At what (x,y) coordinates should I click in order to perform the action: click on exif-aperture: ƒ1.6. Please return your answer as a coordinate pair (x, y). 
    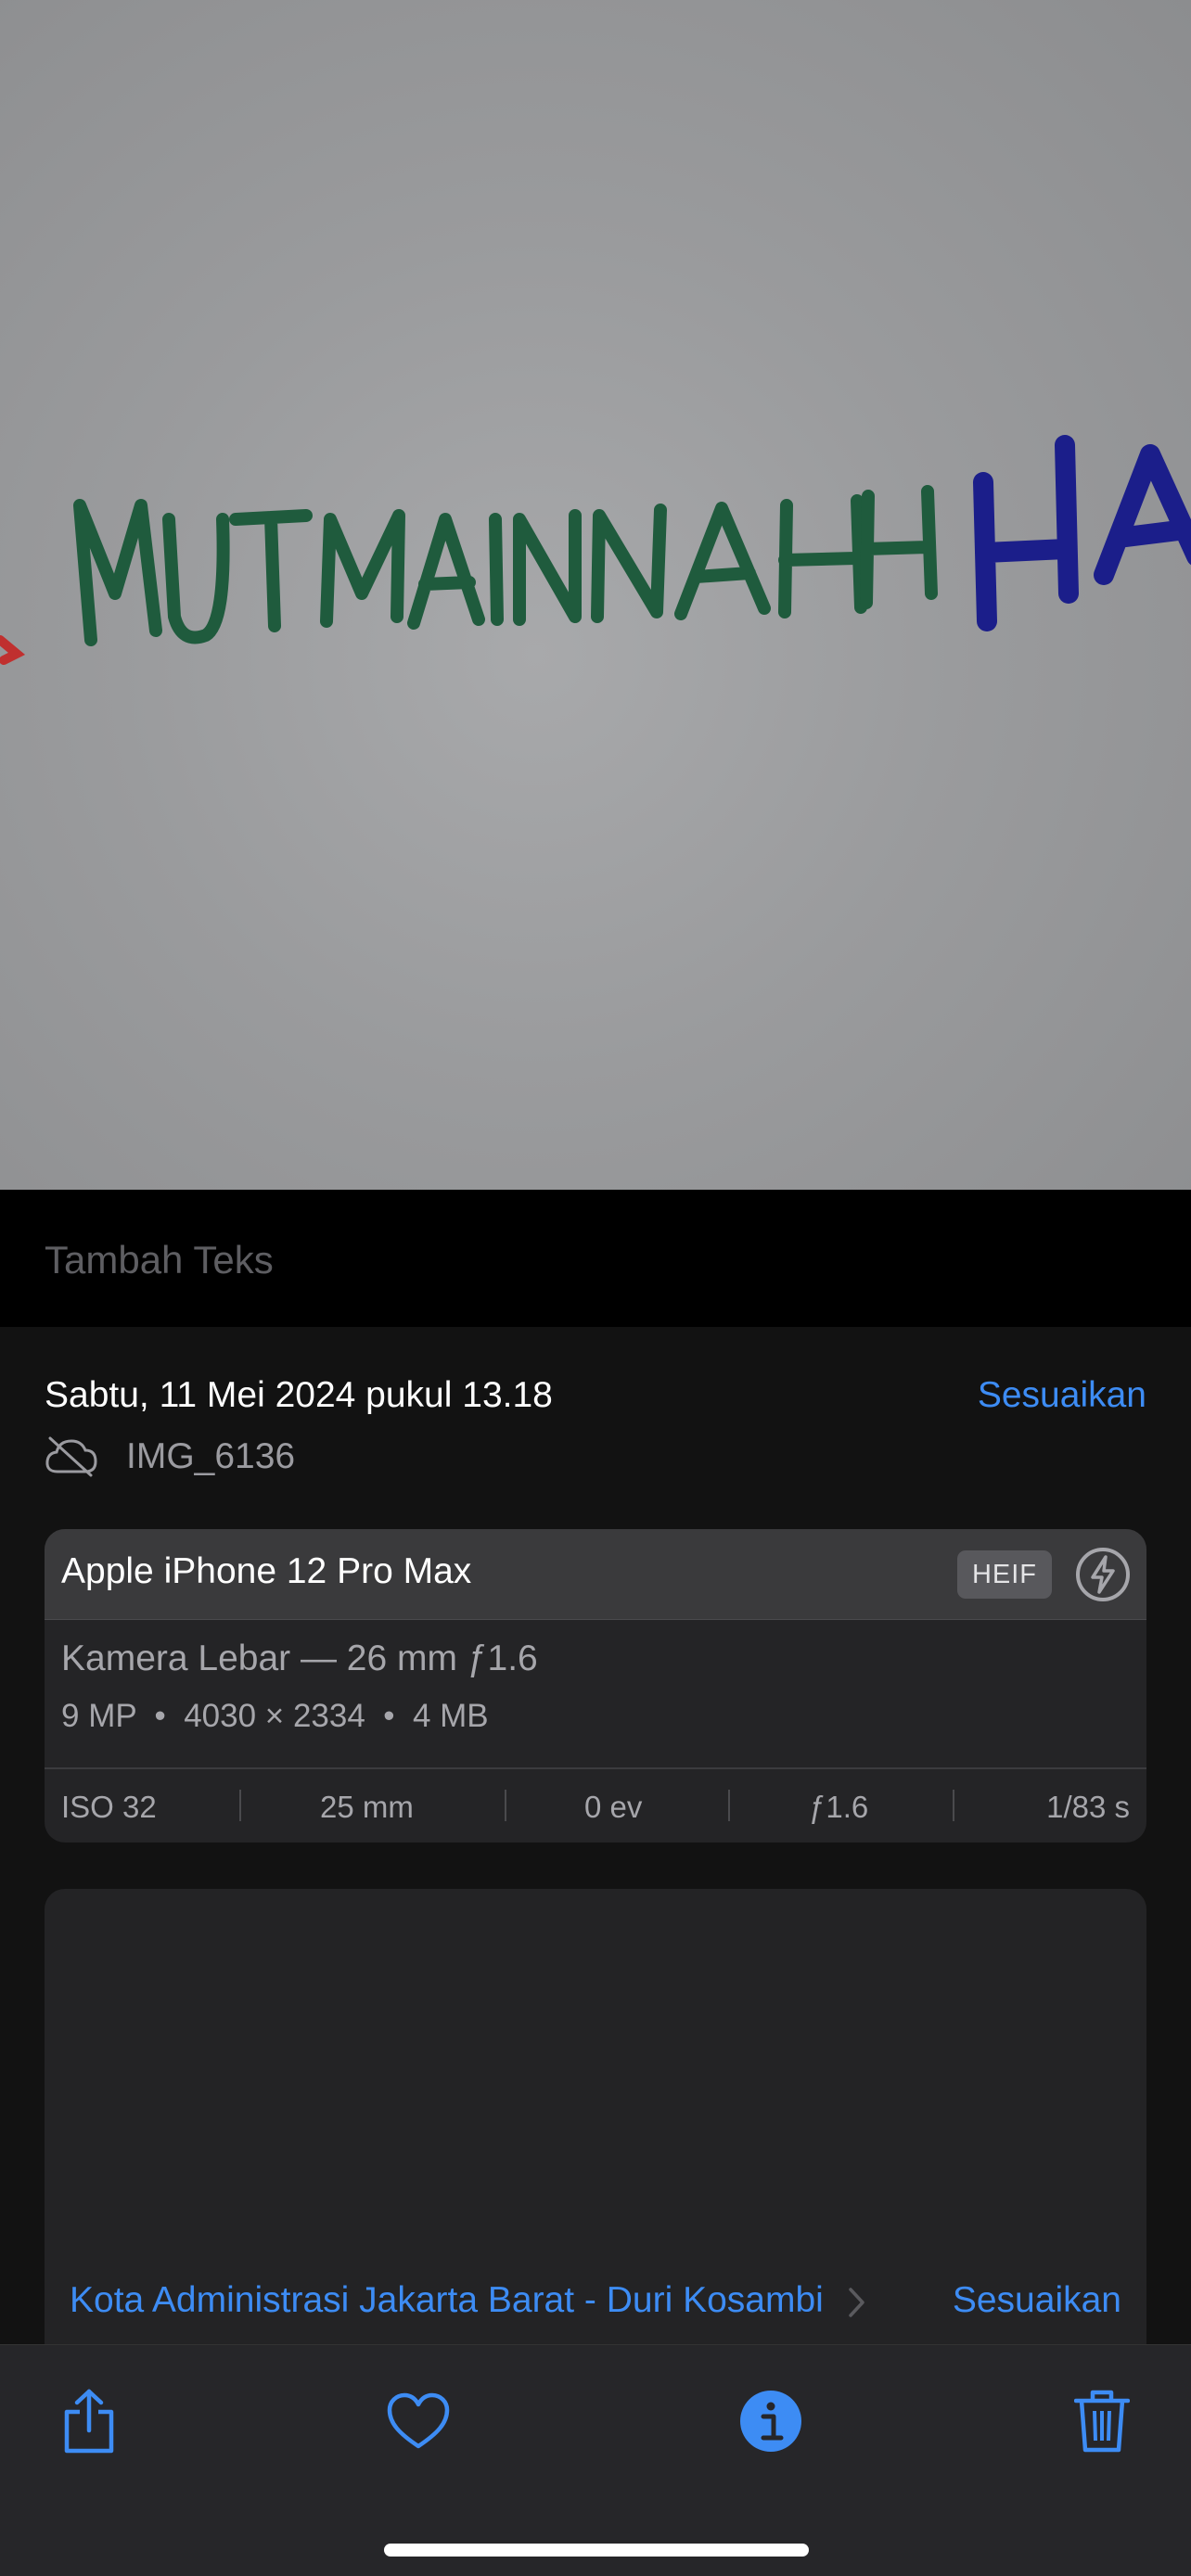
    Looking at the image, I should click on (839, 1807).